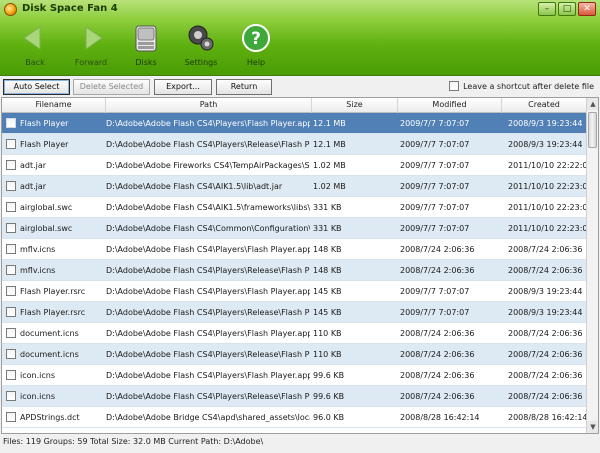 The width and height of the screenshot is (600, 453). I want to click on cell-size: 99.6 KB, so click(329, 375).